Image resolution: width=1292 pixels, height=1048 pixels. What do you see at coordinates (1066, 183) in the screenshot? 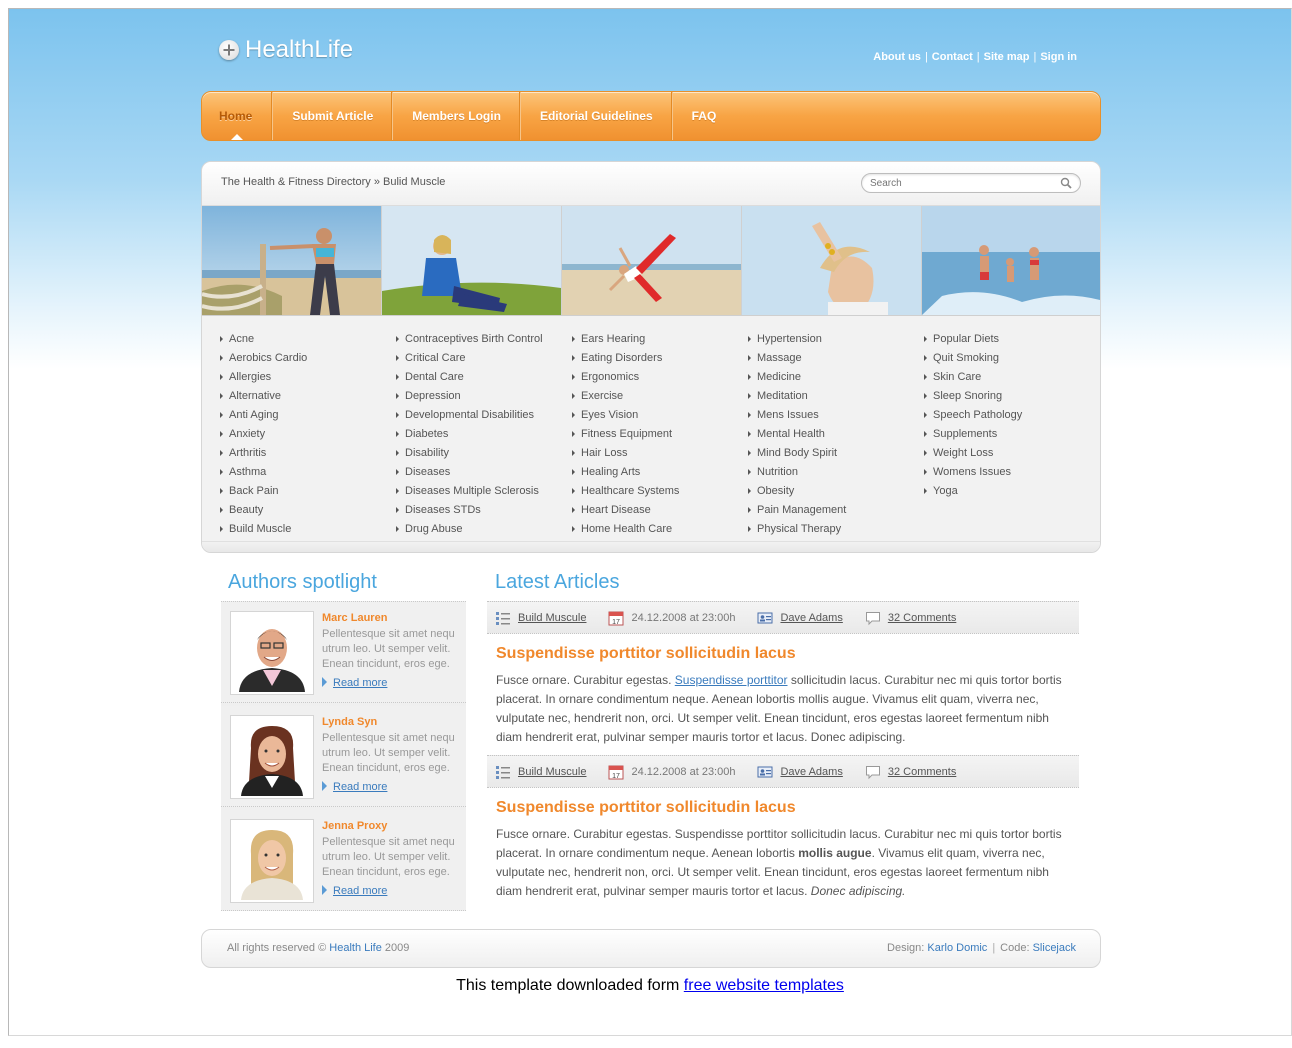
I see `search-icon` at bounding box center [1066, 183].